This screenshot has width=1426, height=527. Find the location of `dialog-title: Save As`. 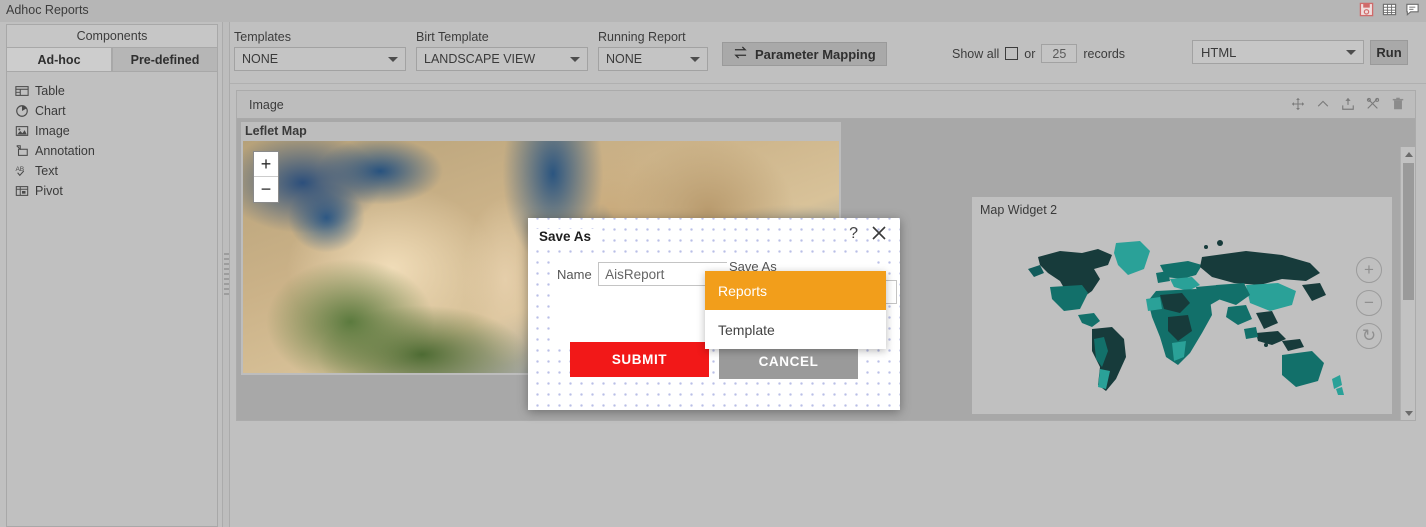

dialog-title: Save As is located at coordinates (565, 236).